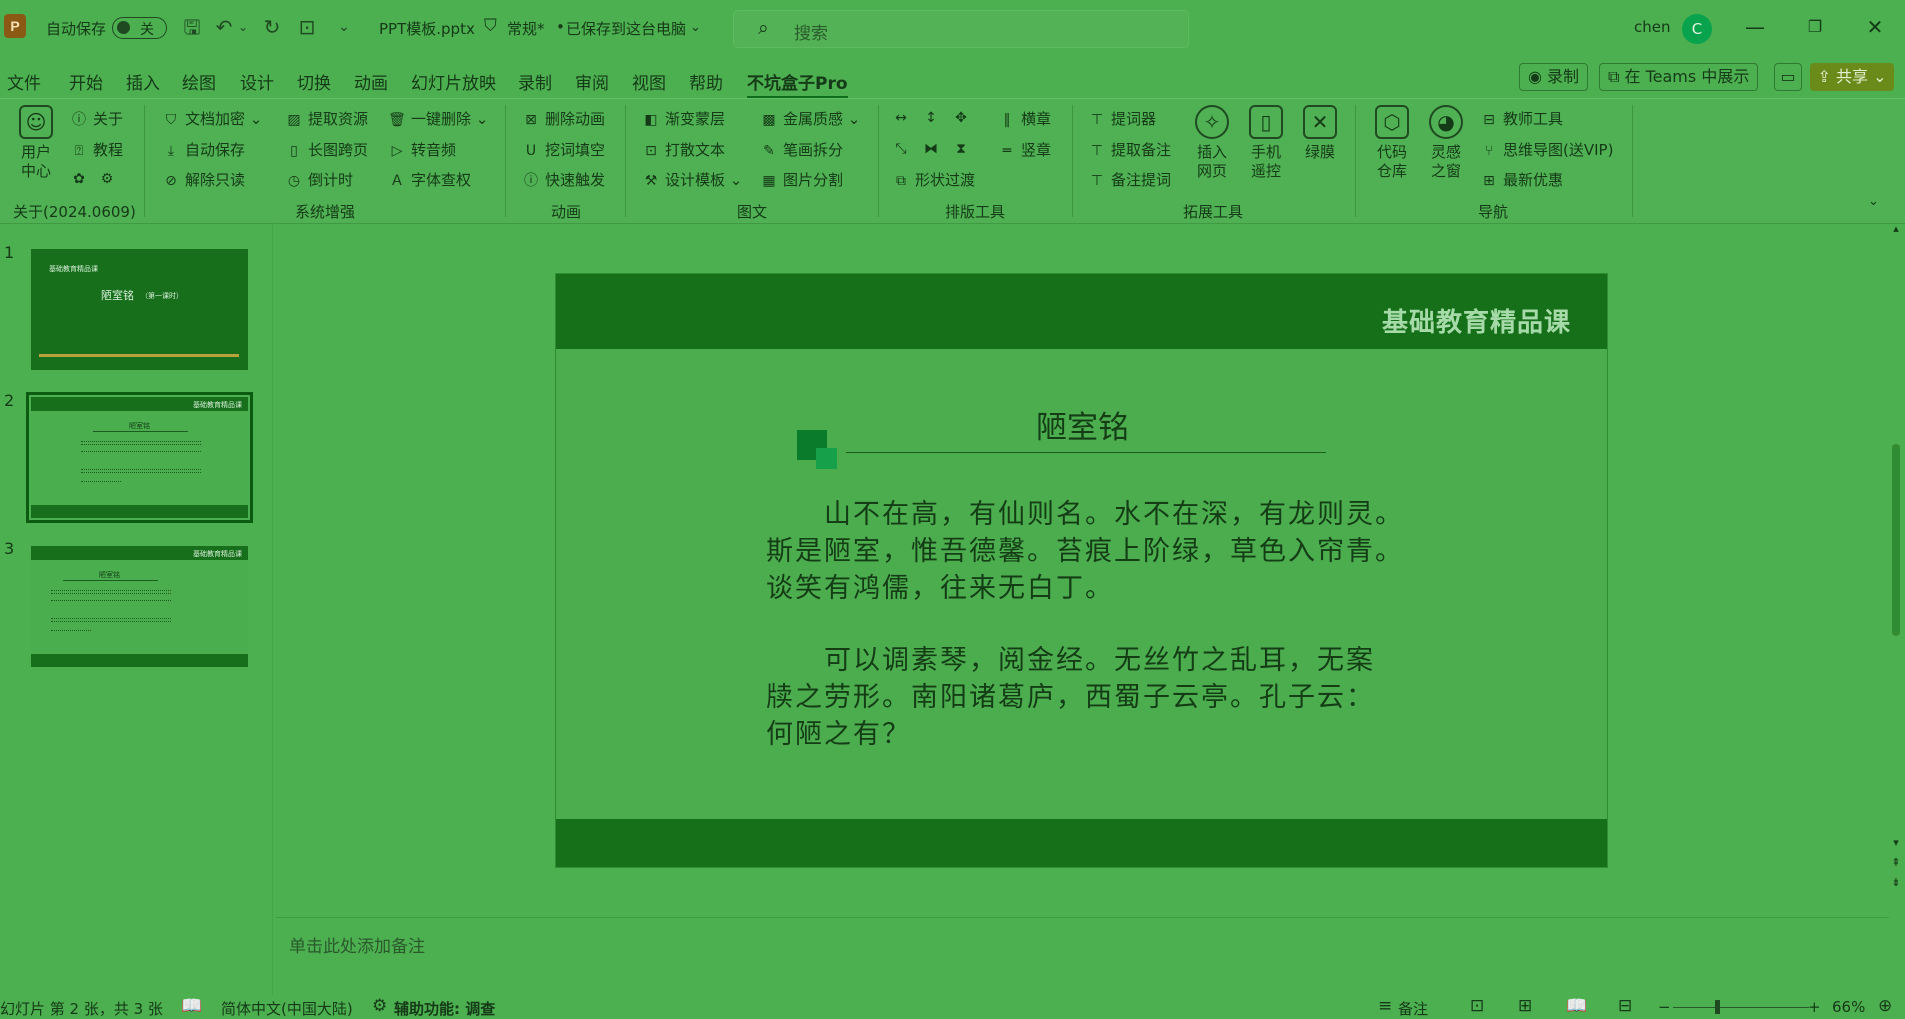 The image size is (1905, 1019). I want to click on minimize-icon: —, so click(1755, 27).